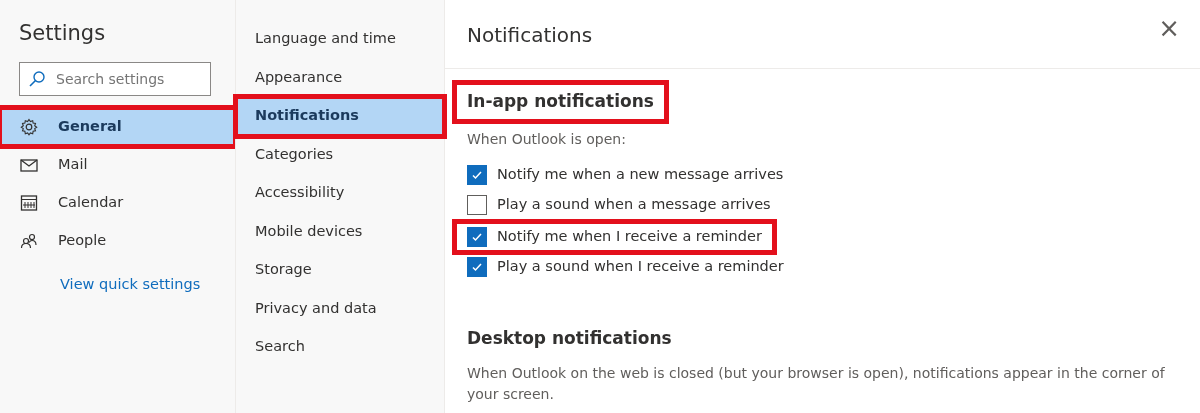 The image size is (1200, 413). Describe the element at coordinates (614, 236) in the screenshot. I see `checkbox-option: Notify me when I receive a reminder` at that location.